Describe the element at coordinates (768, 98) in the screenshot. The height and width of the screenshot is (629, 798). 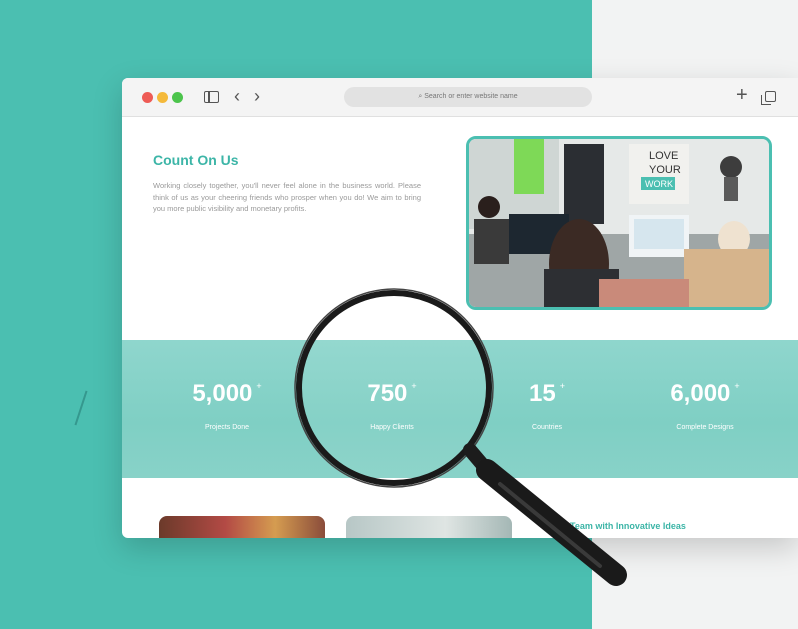
I see `tab-overview-icon` at that location.